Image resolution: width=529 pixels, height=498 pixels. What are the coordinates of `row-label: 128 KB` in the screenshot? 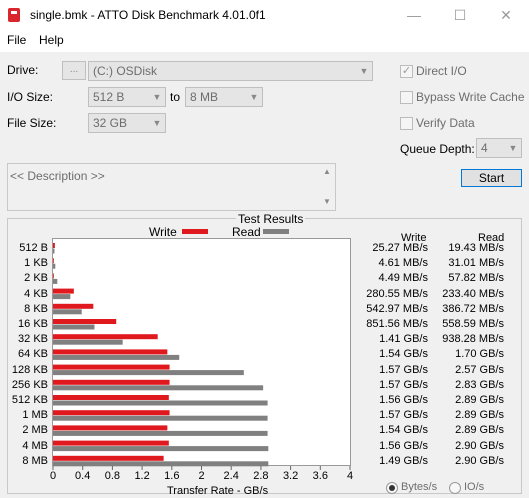 It's located at (29, 369).